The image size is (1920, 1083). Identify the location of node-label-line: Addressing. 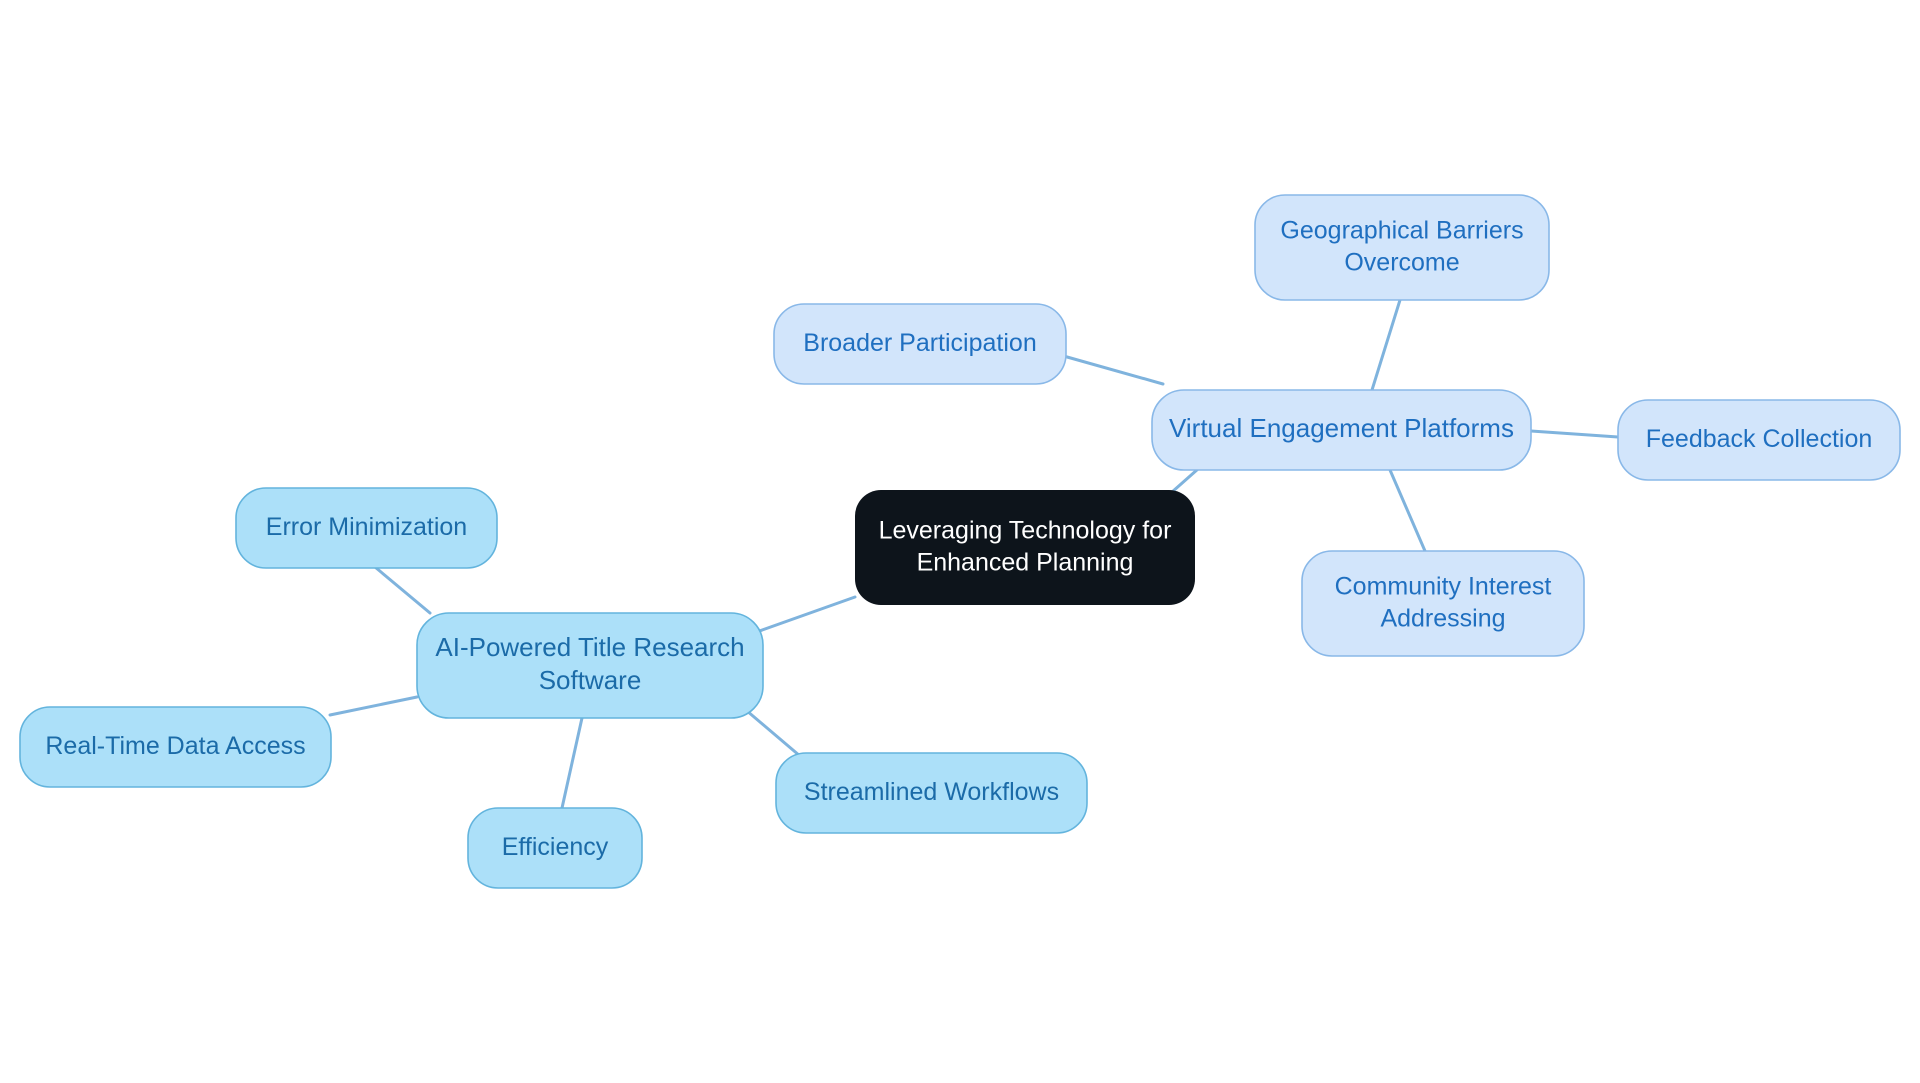
(1442, 618).